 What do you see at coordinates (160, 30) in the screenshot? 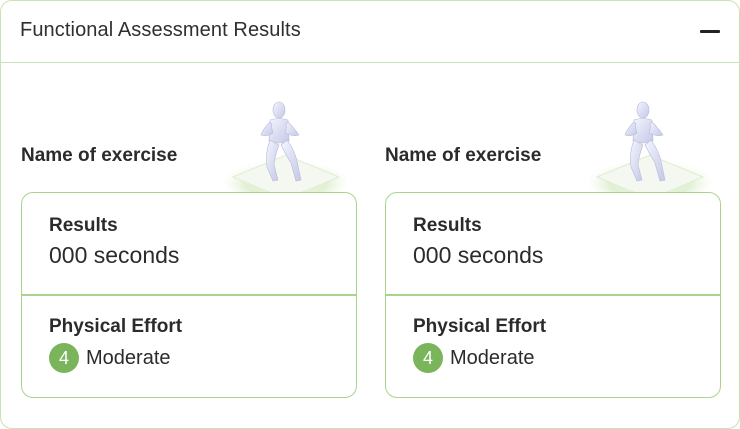
I see `panel-title: Functional Assessment Results` at bounding box center [160, 30].